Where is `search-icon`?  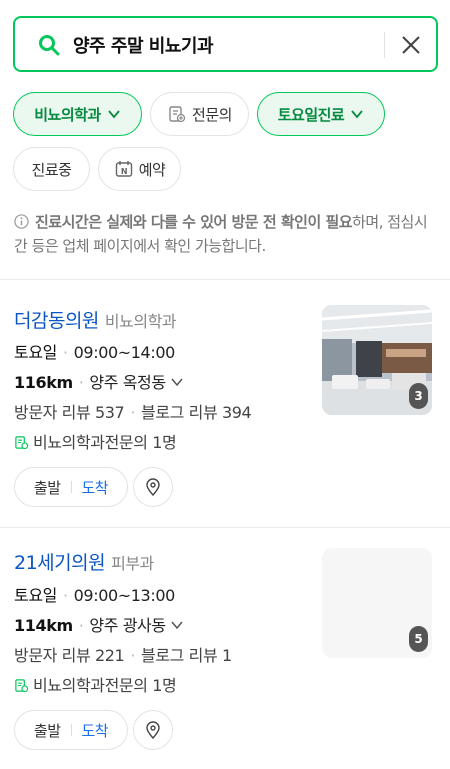 search-icon is located at coordinates (49, 45).